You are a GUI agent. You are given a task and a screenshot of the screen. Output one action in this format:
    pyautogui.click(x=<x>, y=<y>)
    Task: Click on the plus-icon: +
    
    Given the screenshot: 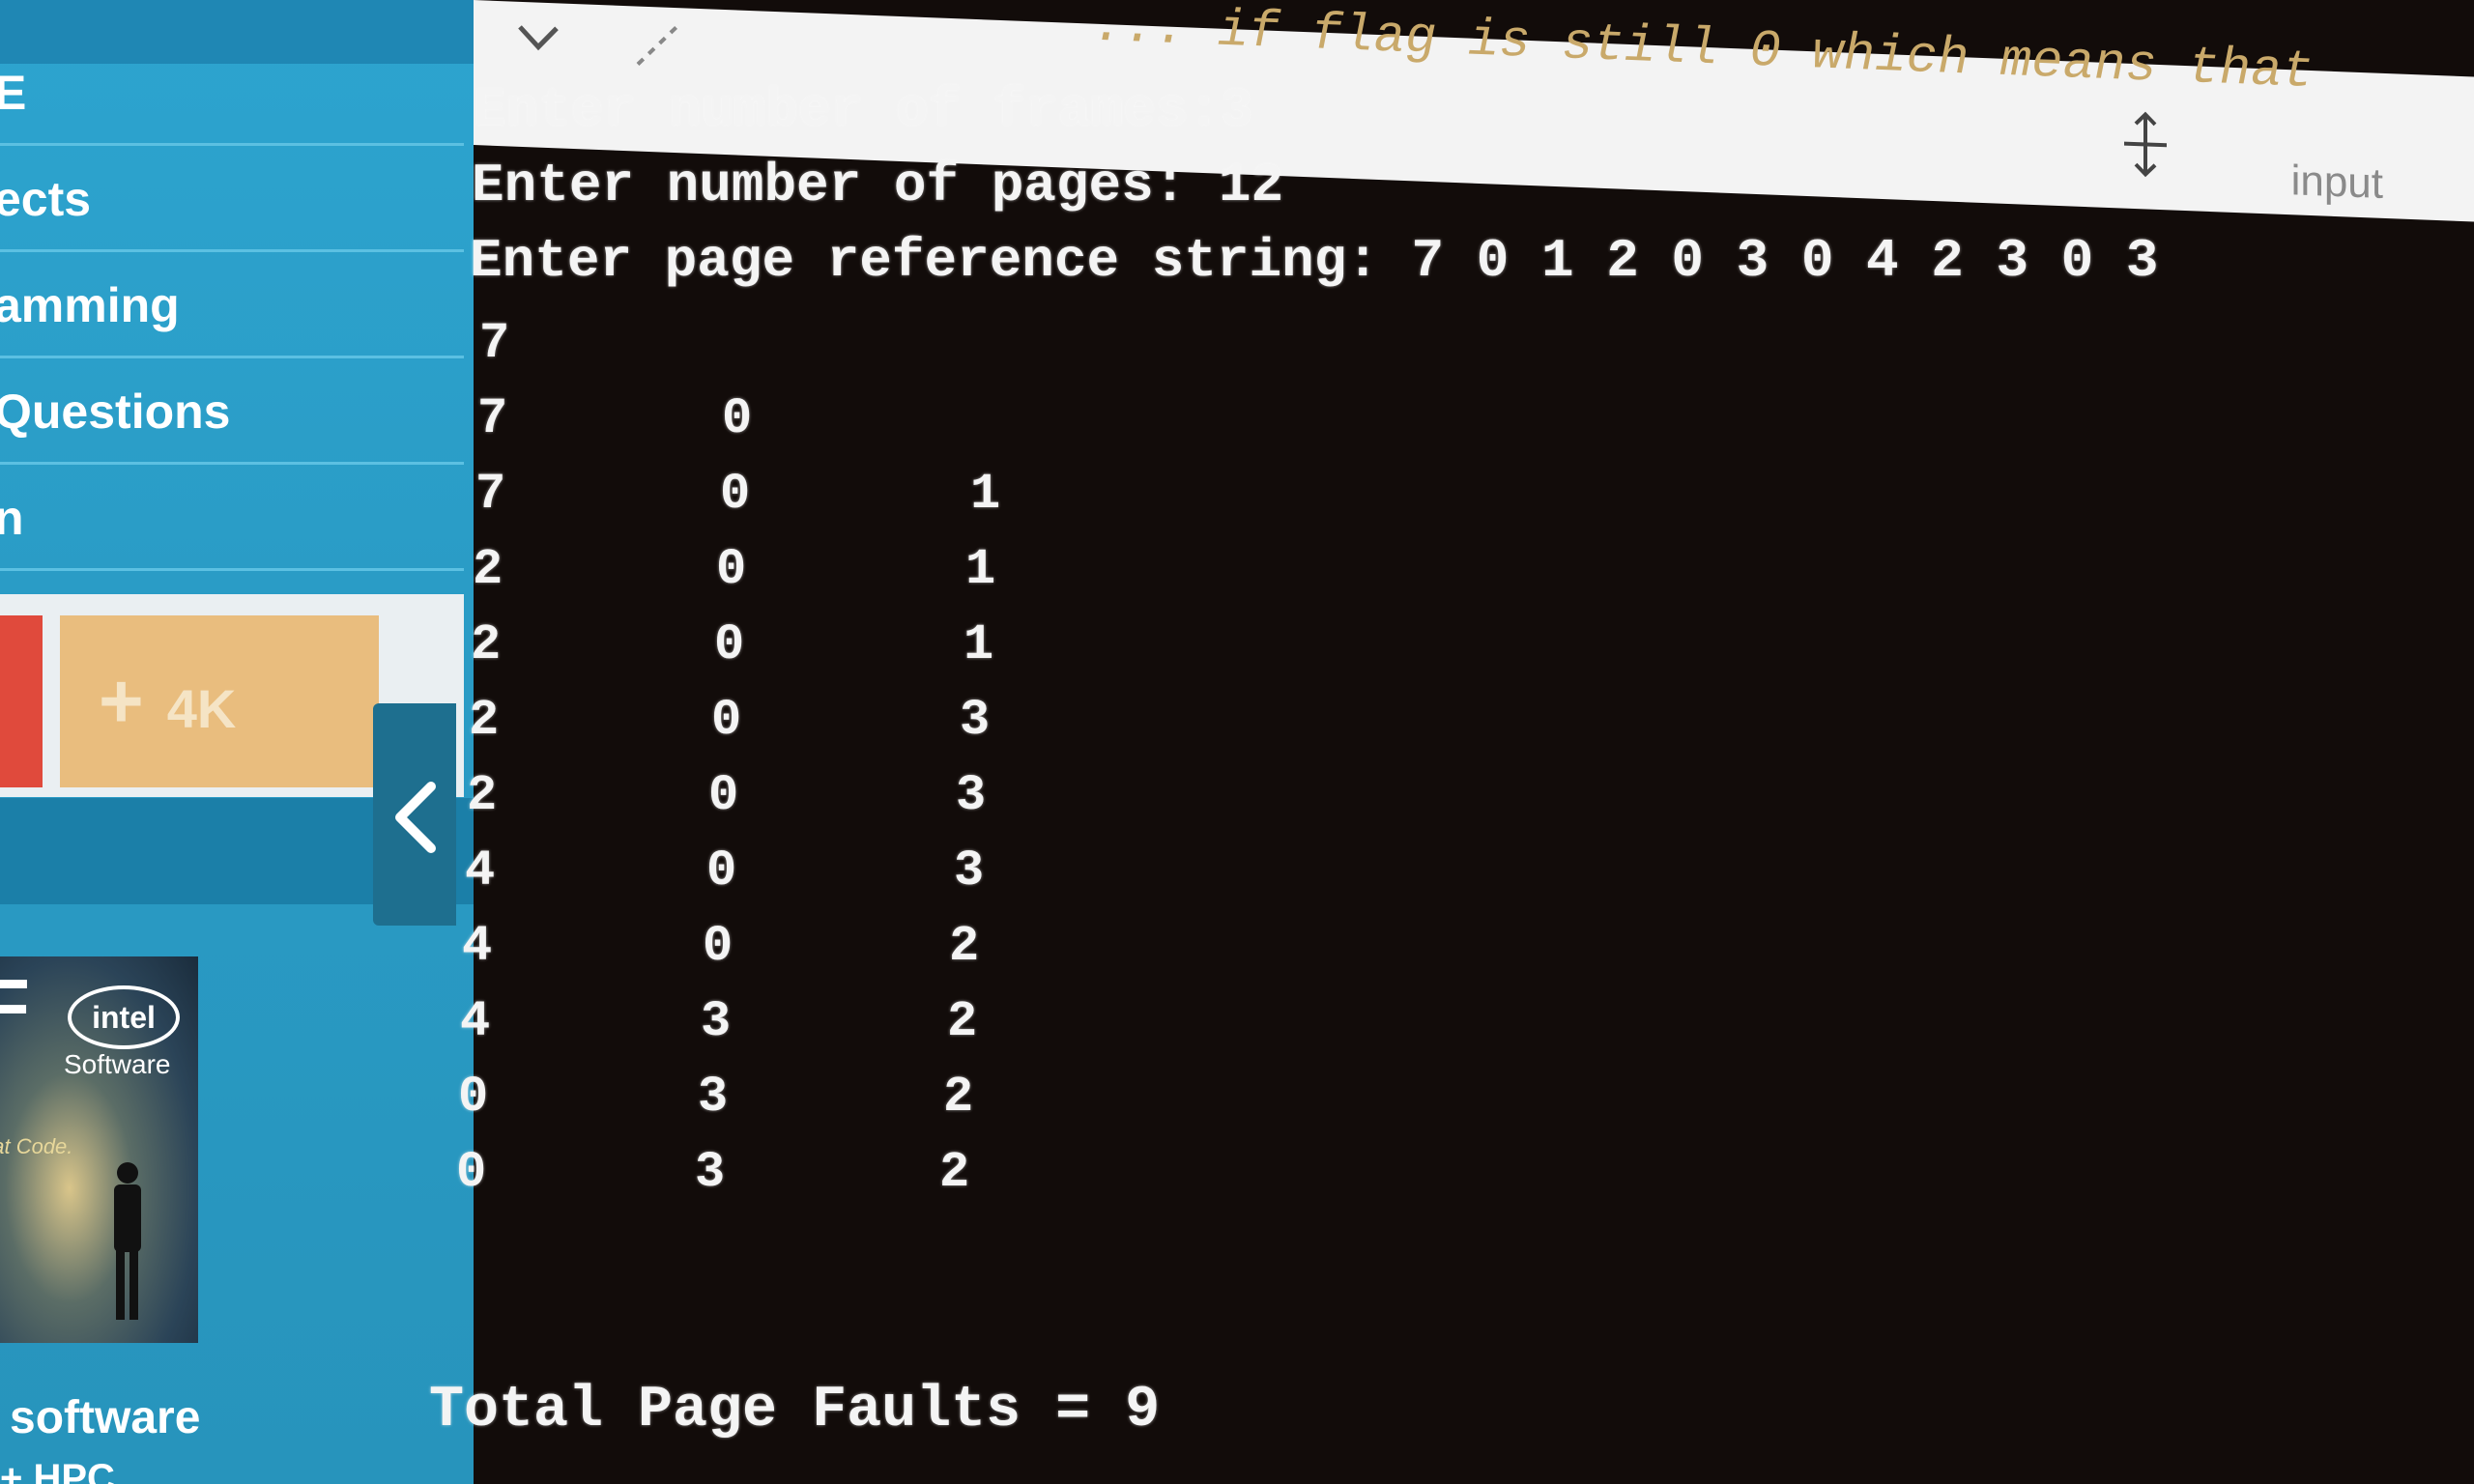 What is the action you would take?
    pyautogui.click(x=122, y=701)
    